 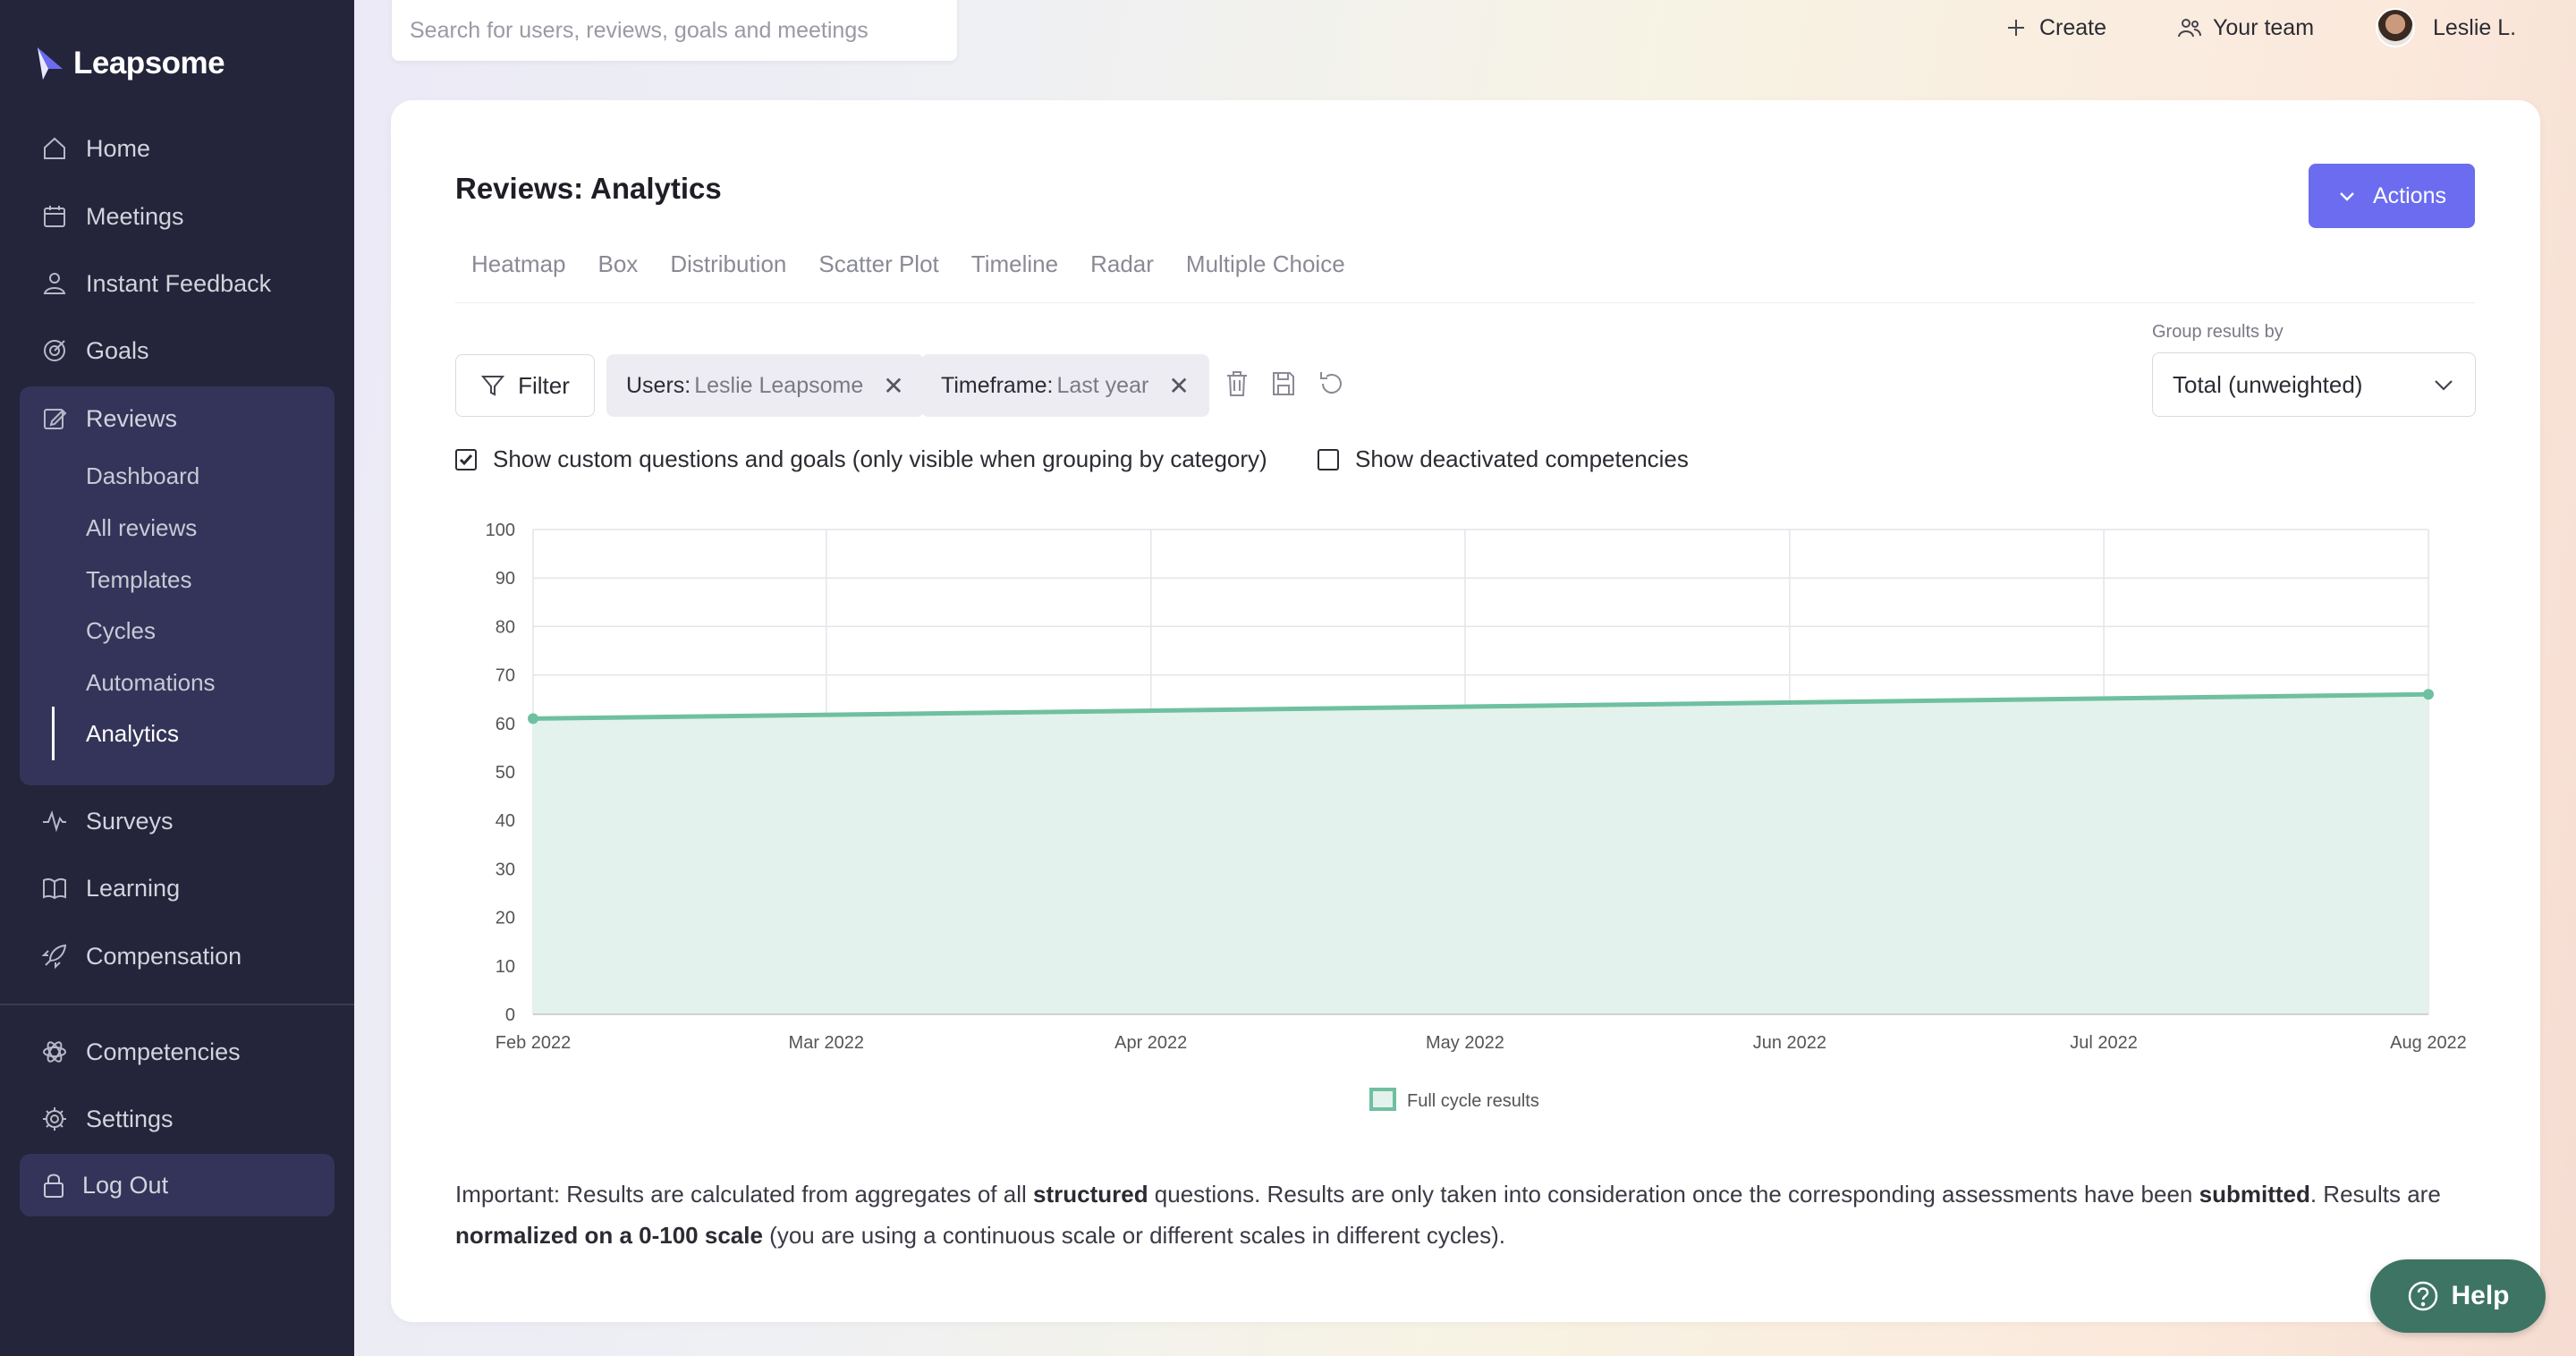 I want to click on y-tick-label: 10, so click(x=505, y=967).